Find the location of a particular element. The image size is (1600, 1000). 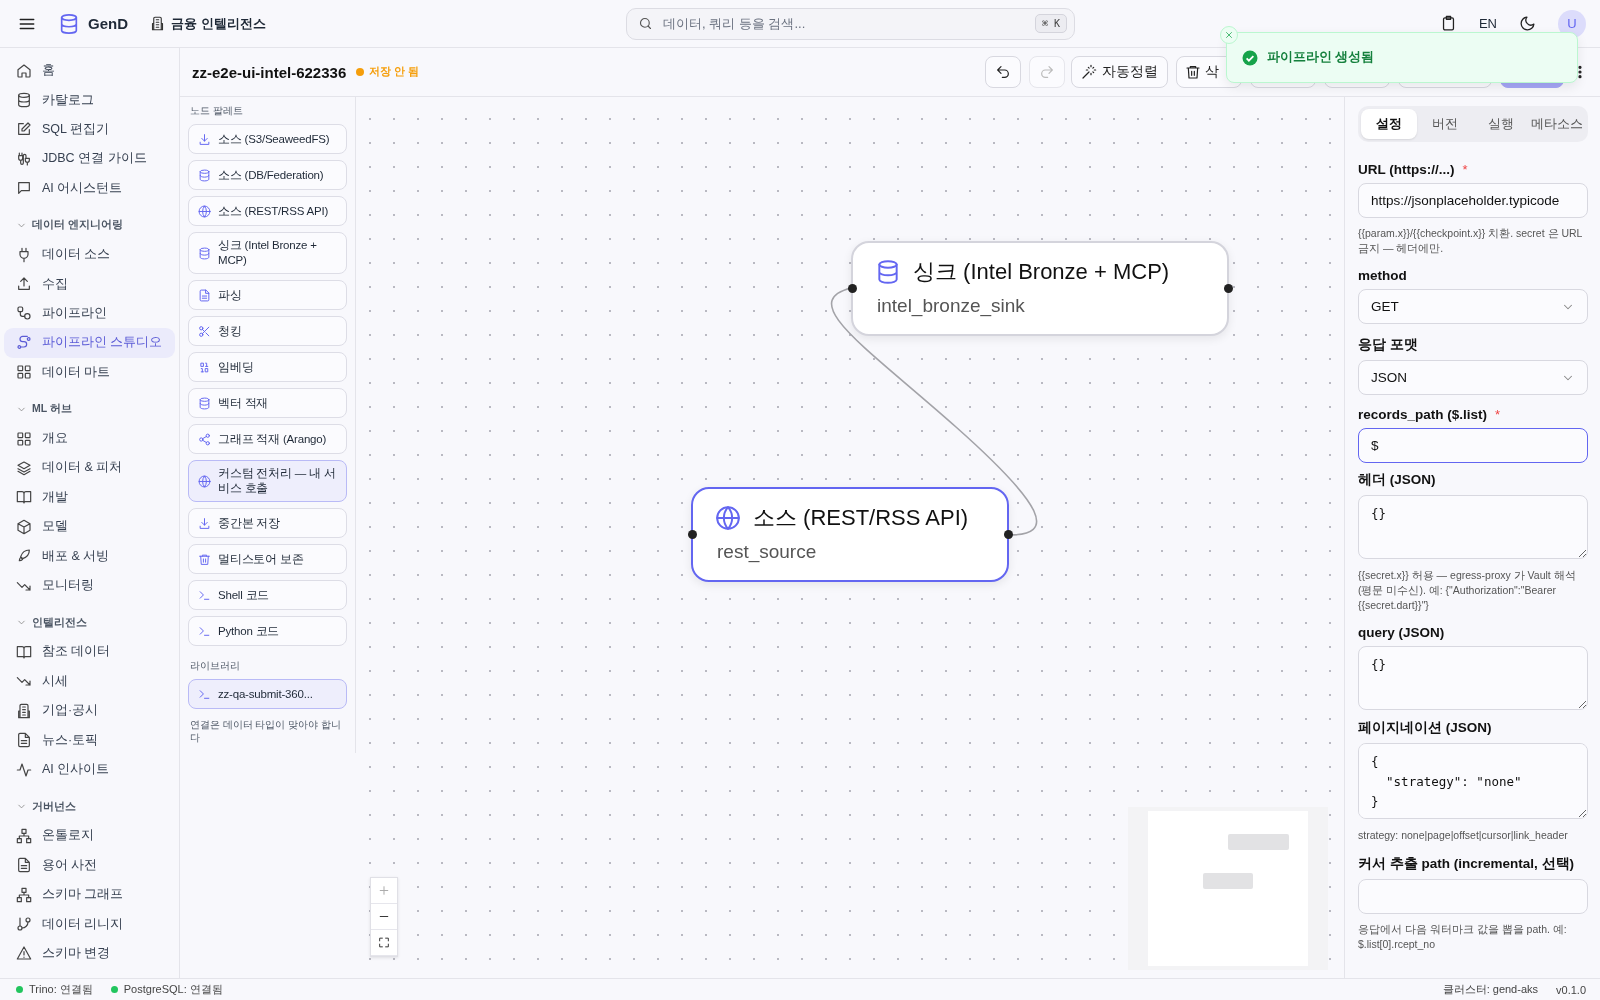

palette-item: Python 코드 is located at coordinates (267, 631).